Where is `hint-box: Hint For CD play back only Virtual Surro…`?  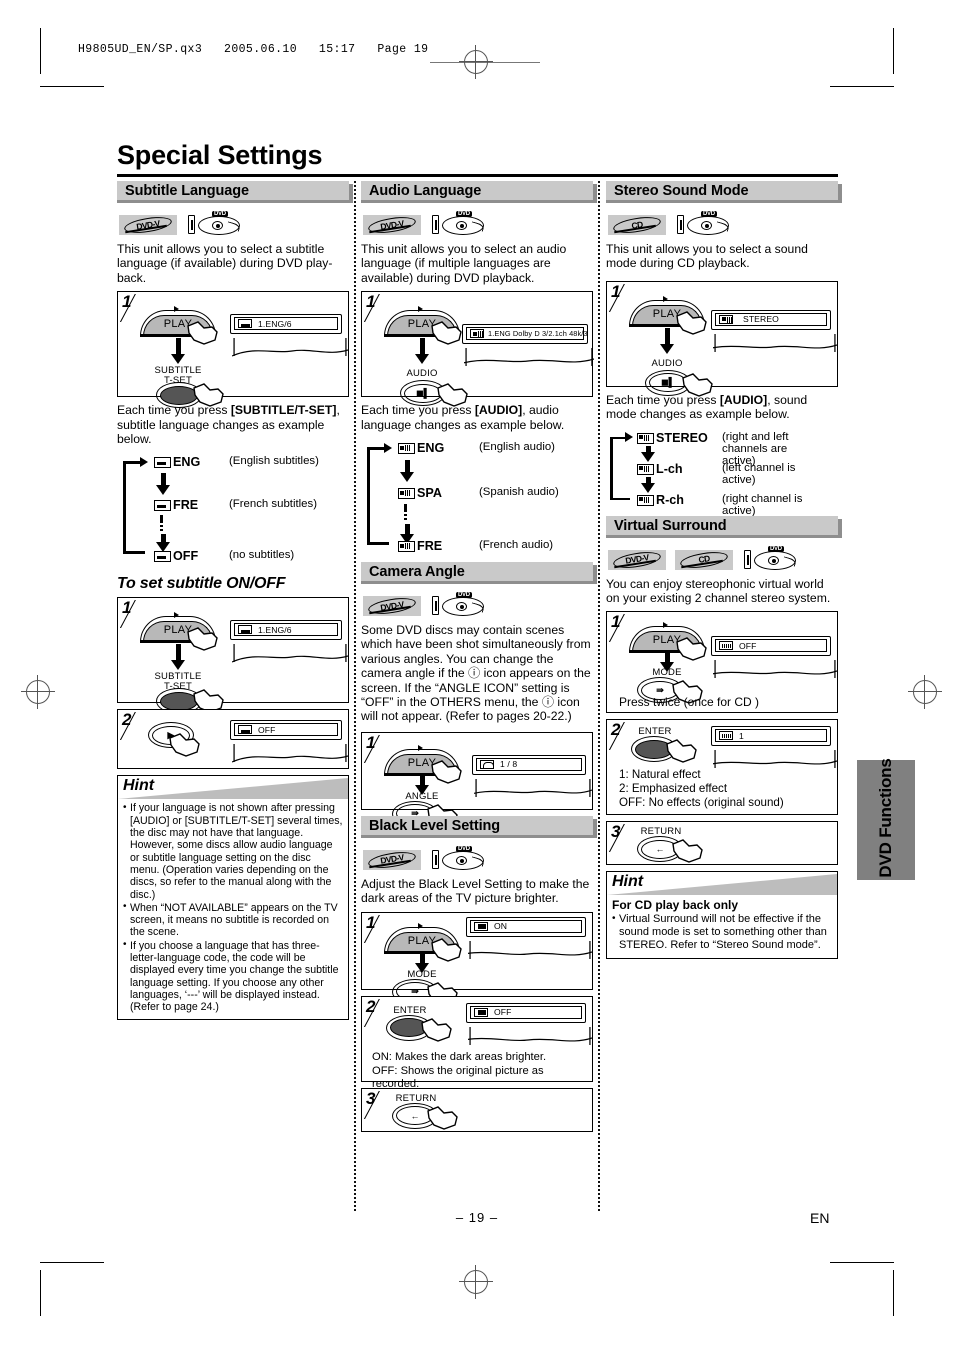 hint-box: Hint For CD play back only Virtual Surro… is located at coordinates (722, 915).